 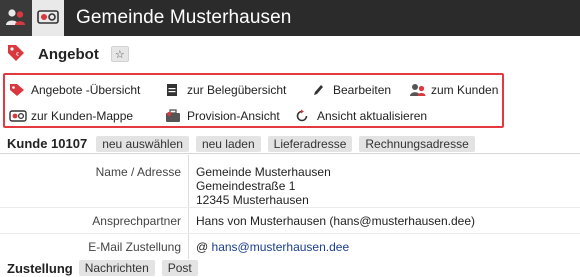 I want to click on address-line-3: 12345 Musterhausen, so click(x=252, y=200).